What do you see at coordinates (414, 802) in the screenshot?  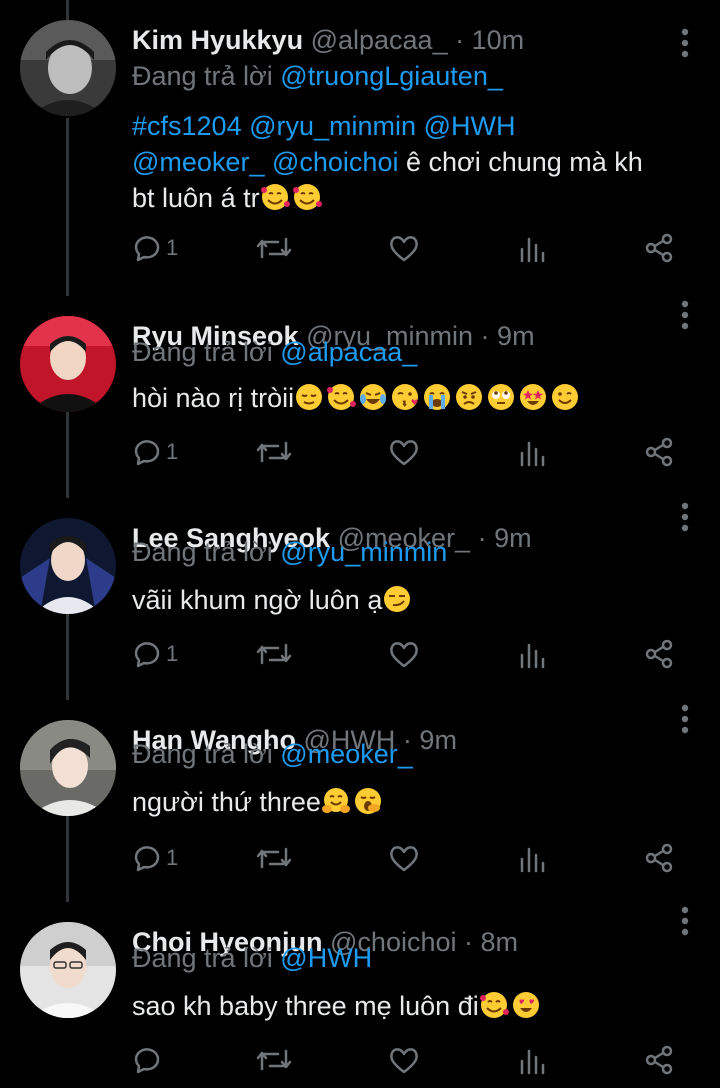 I see `tweet-body: người thứ three` at bounding box center [414, 802].